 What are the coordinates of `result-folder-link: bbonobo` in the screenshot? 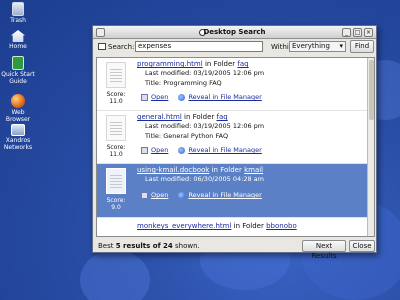 It's located at (281, 226).